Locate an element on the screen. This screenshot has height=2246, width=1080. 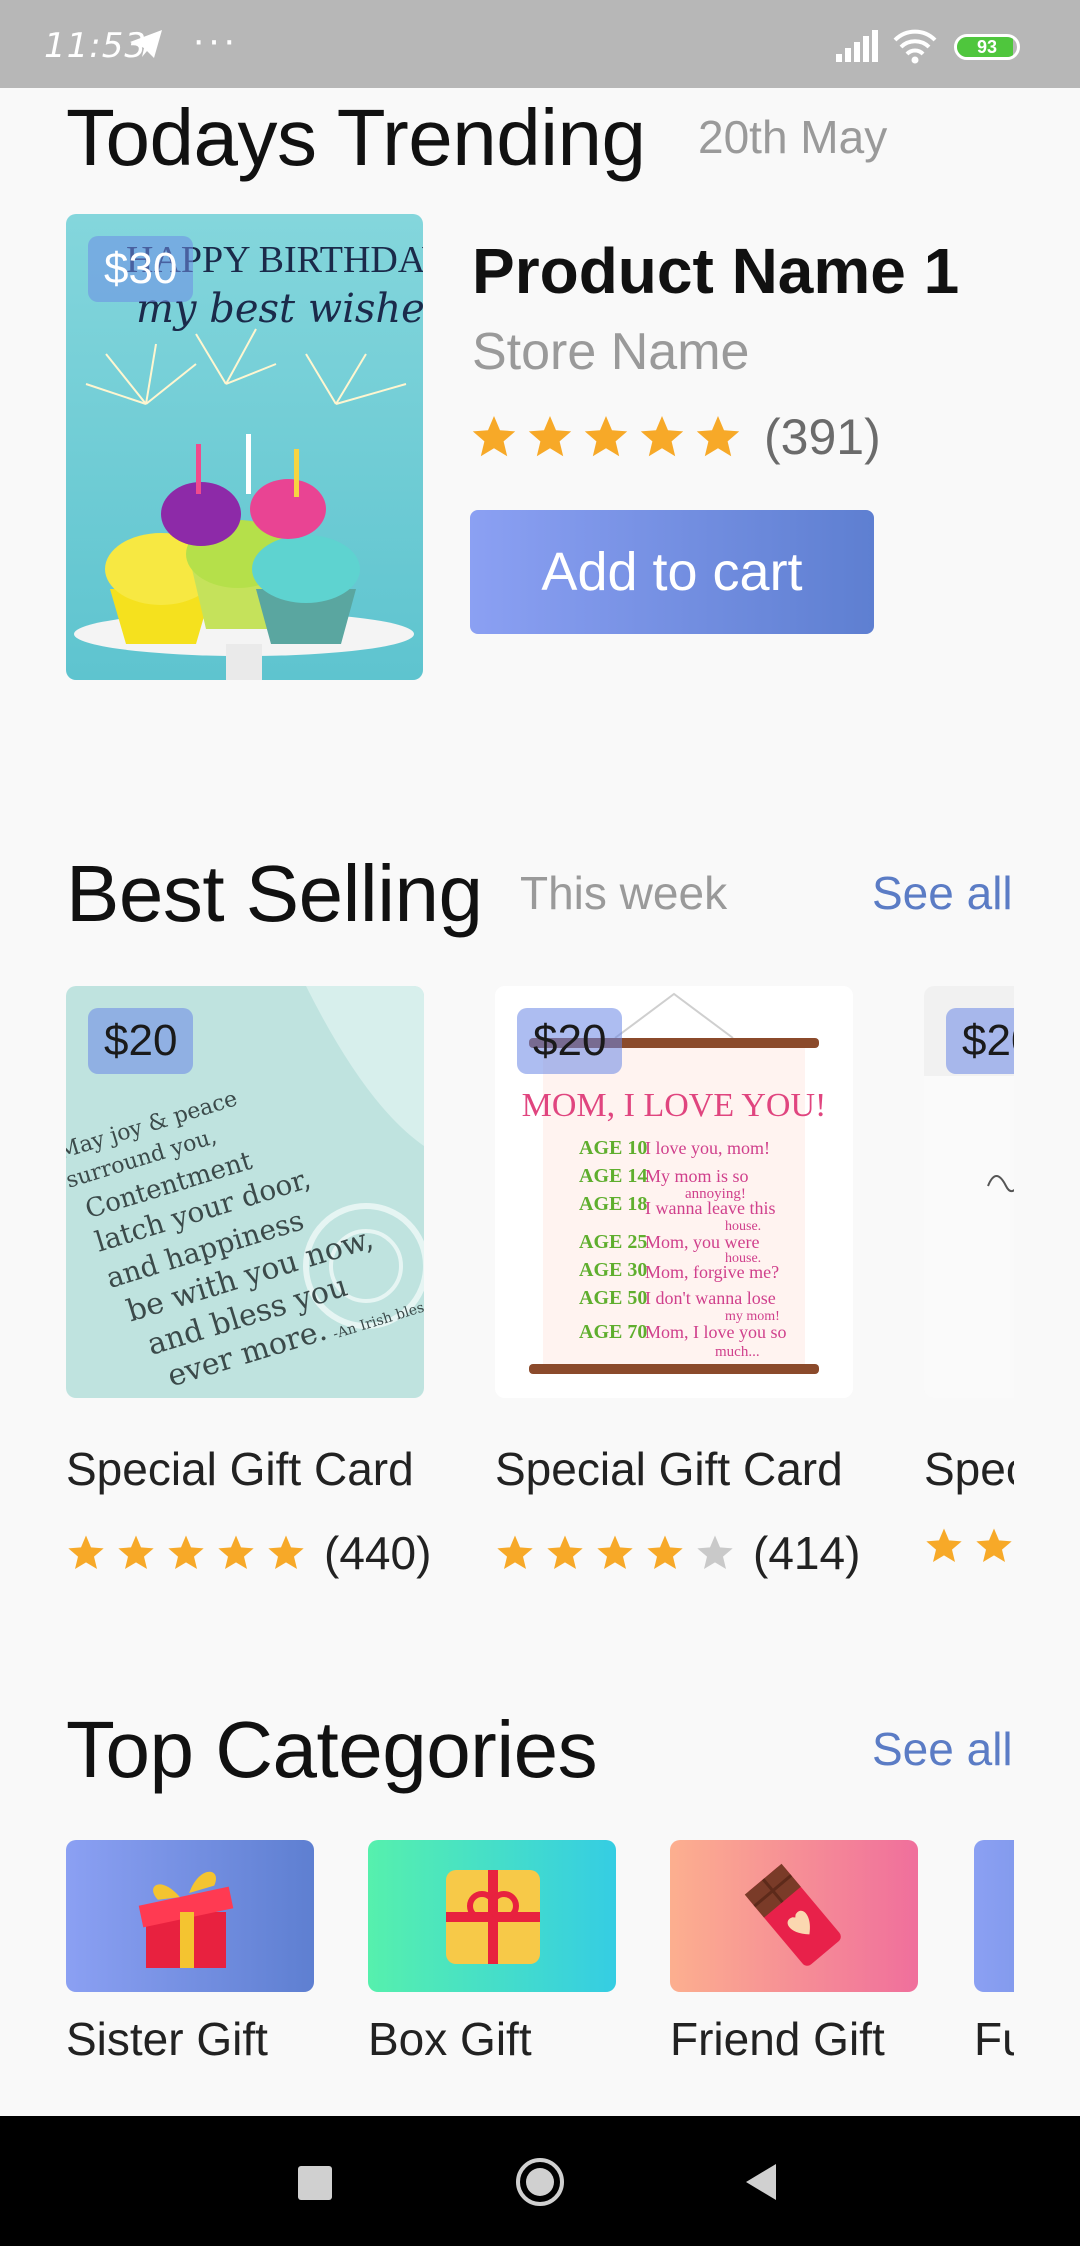
svg-text: AGE 50 is located at coordinates (613, 1298).